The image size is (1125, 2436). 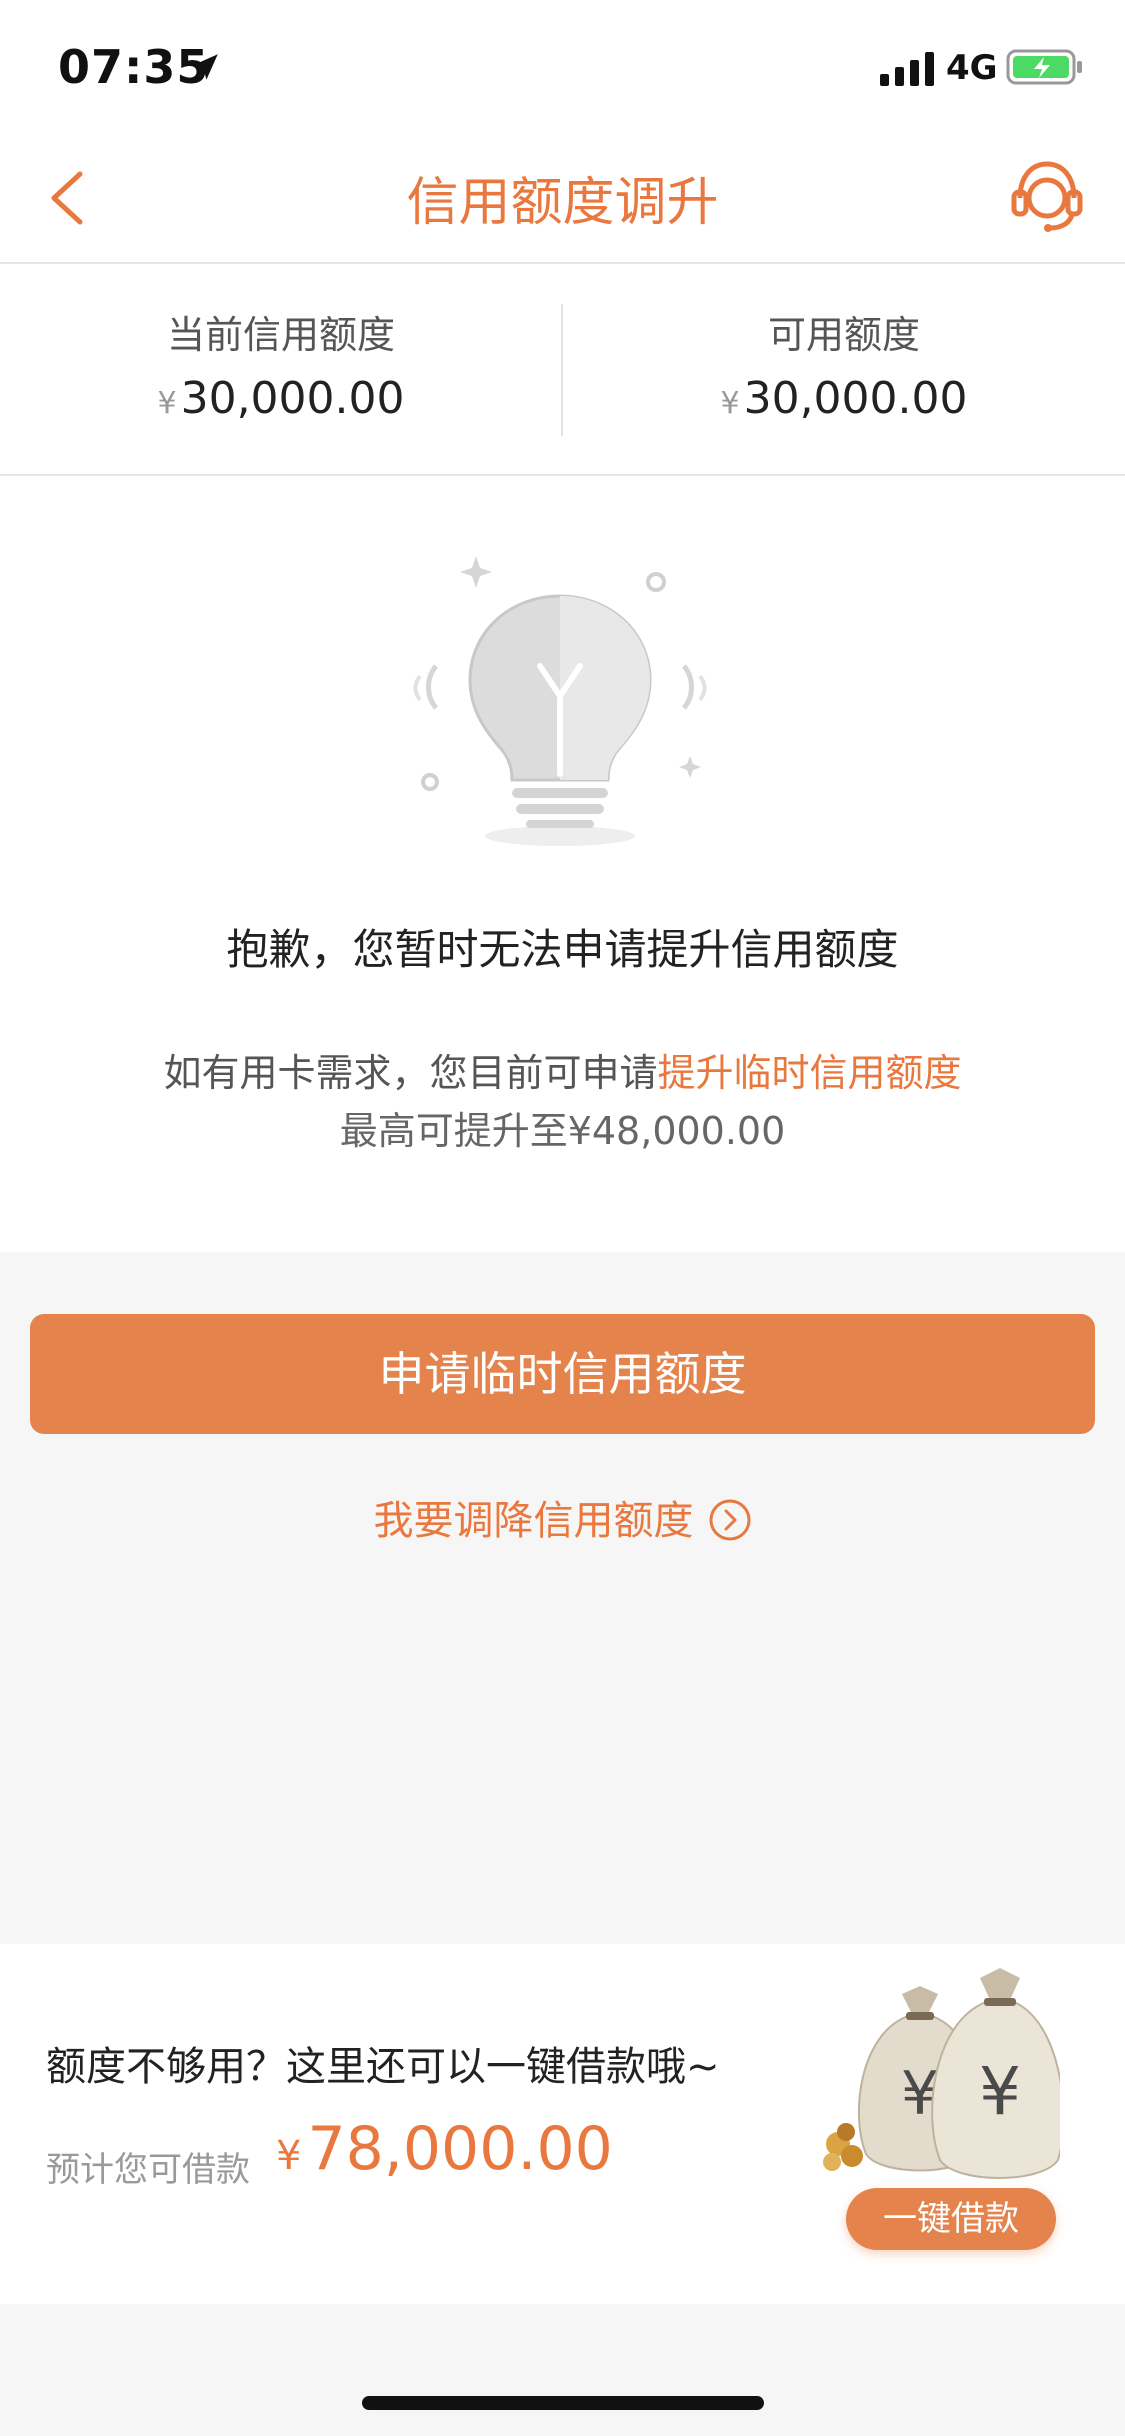 I want to click on battery-charging-icon, so click(x=1044, y=67).